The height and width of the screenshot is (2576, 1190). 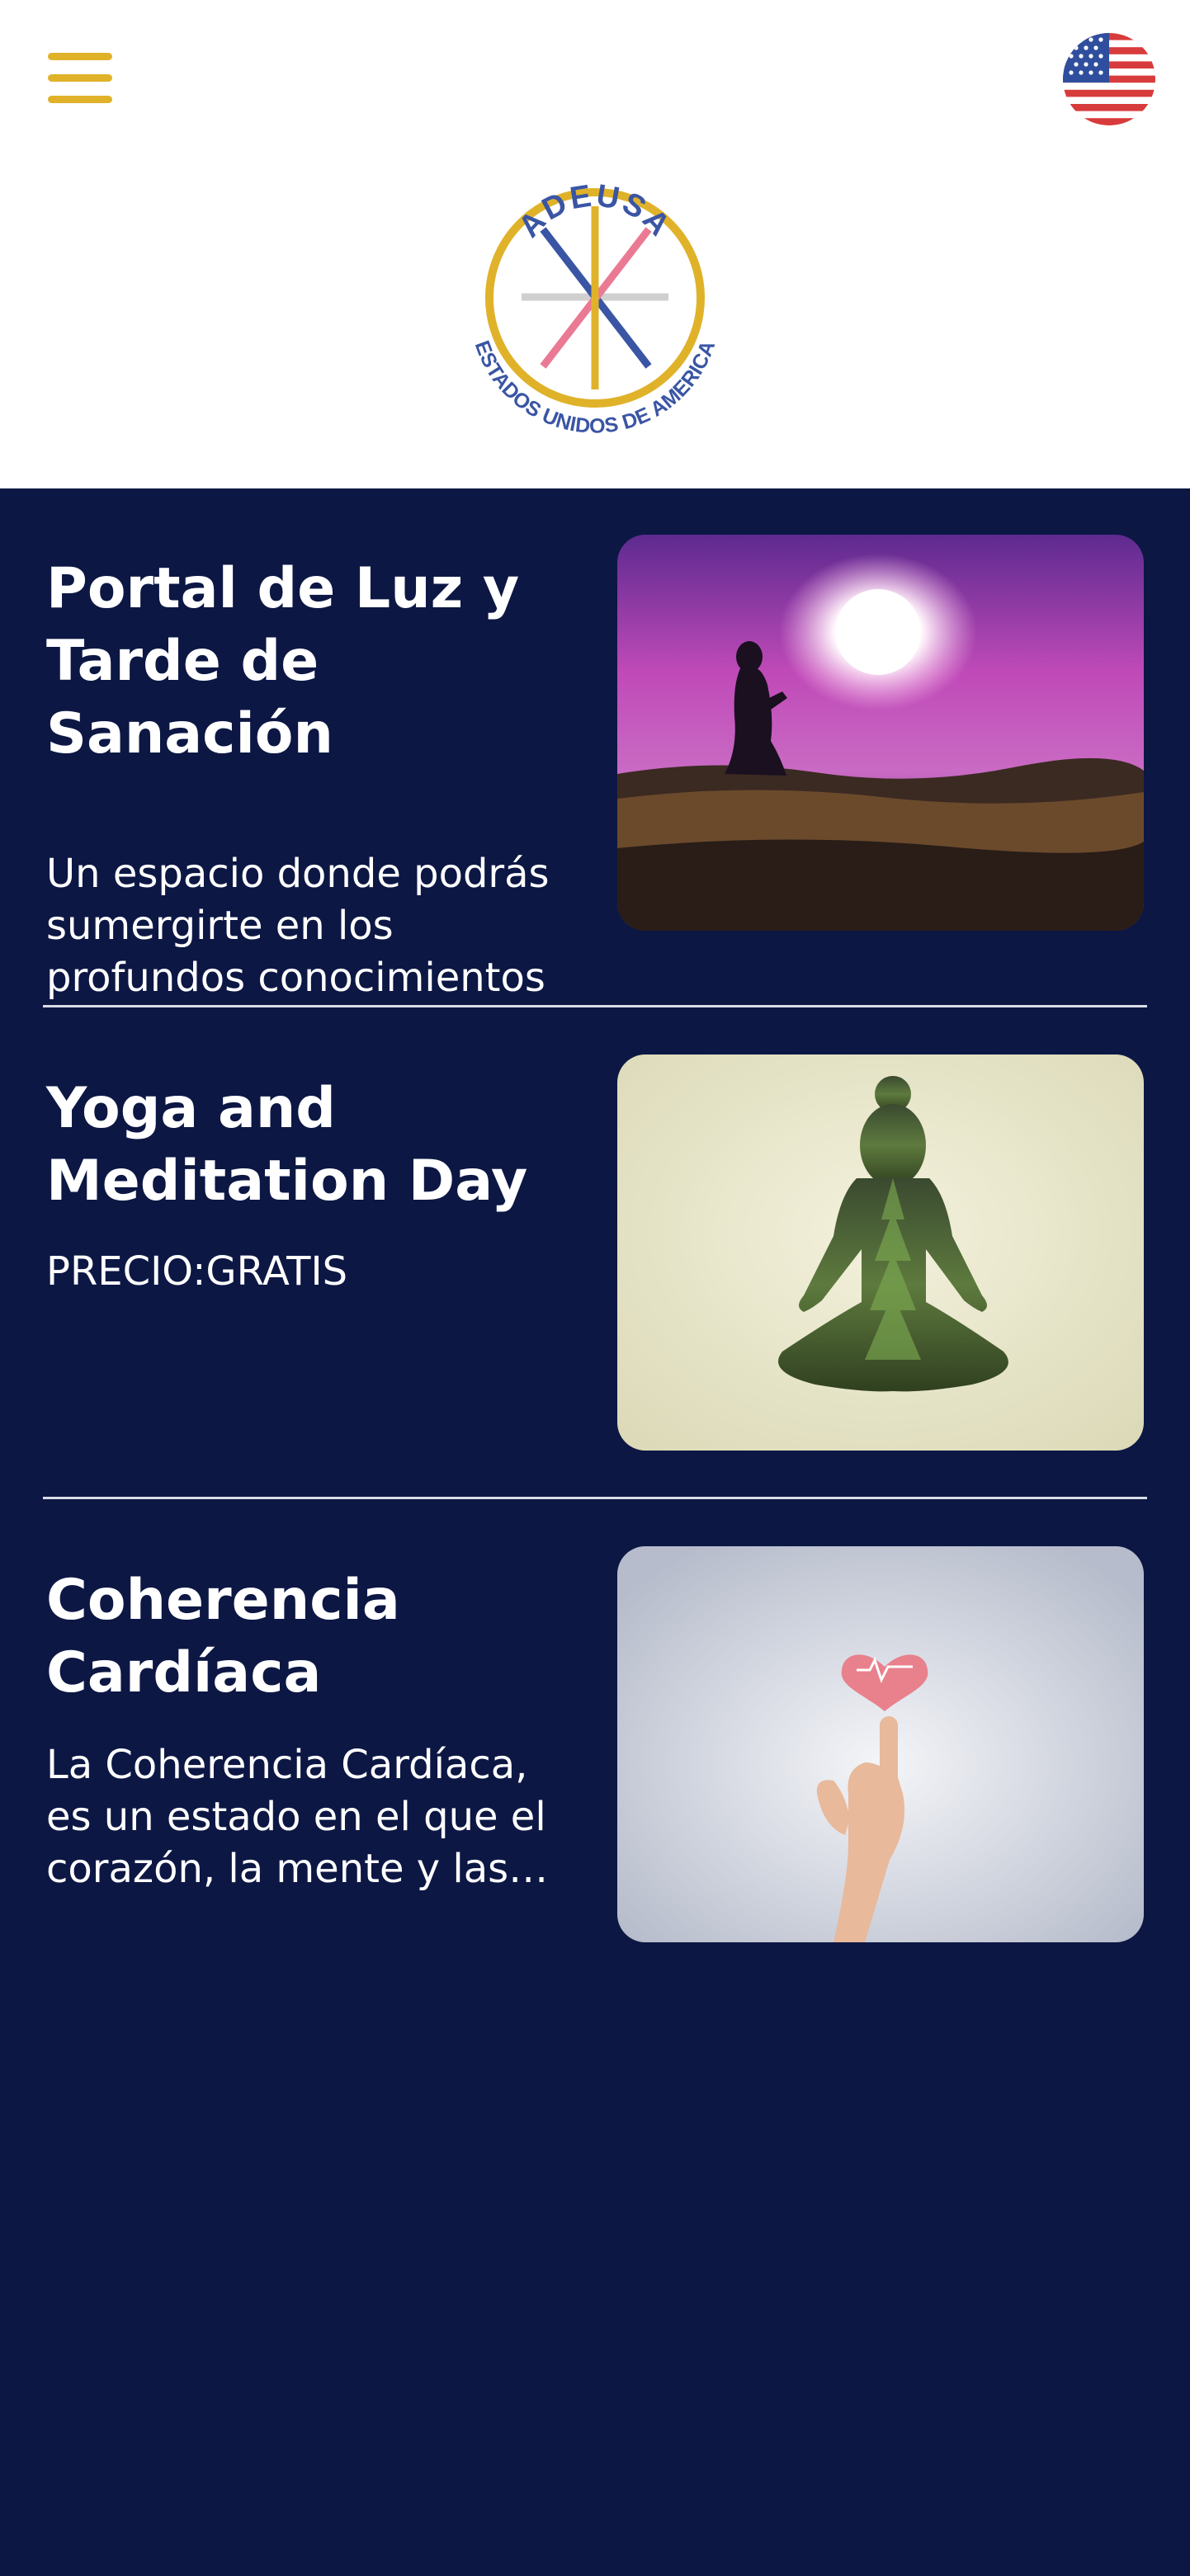 What do you see at coordinates (80, 78) in the screenshot?
I see `hamburger-menu-icon` at bounding box center [80, 78].